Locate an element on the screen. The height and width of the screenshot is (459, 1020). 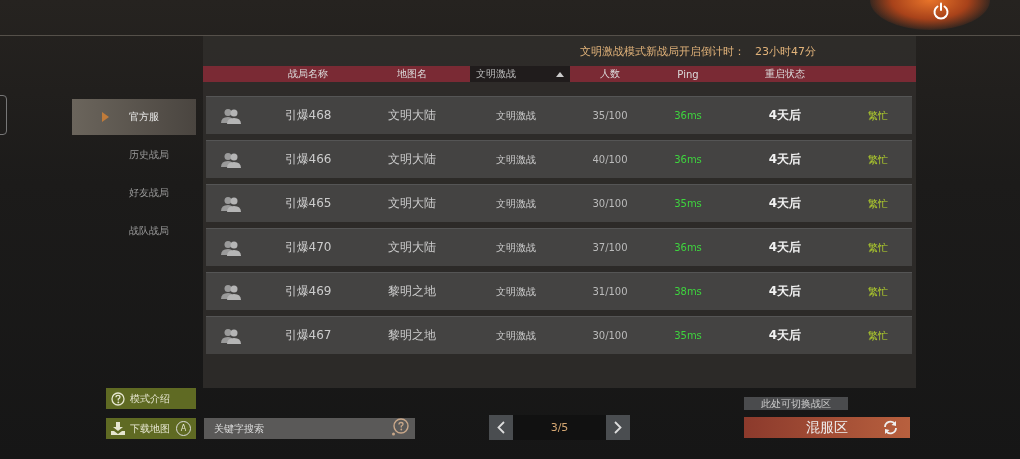
next-page-button is located at coordinates (618, 427).